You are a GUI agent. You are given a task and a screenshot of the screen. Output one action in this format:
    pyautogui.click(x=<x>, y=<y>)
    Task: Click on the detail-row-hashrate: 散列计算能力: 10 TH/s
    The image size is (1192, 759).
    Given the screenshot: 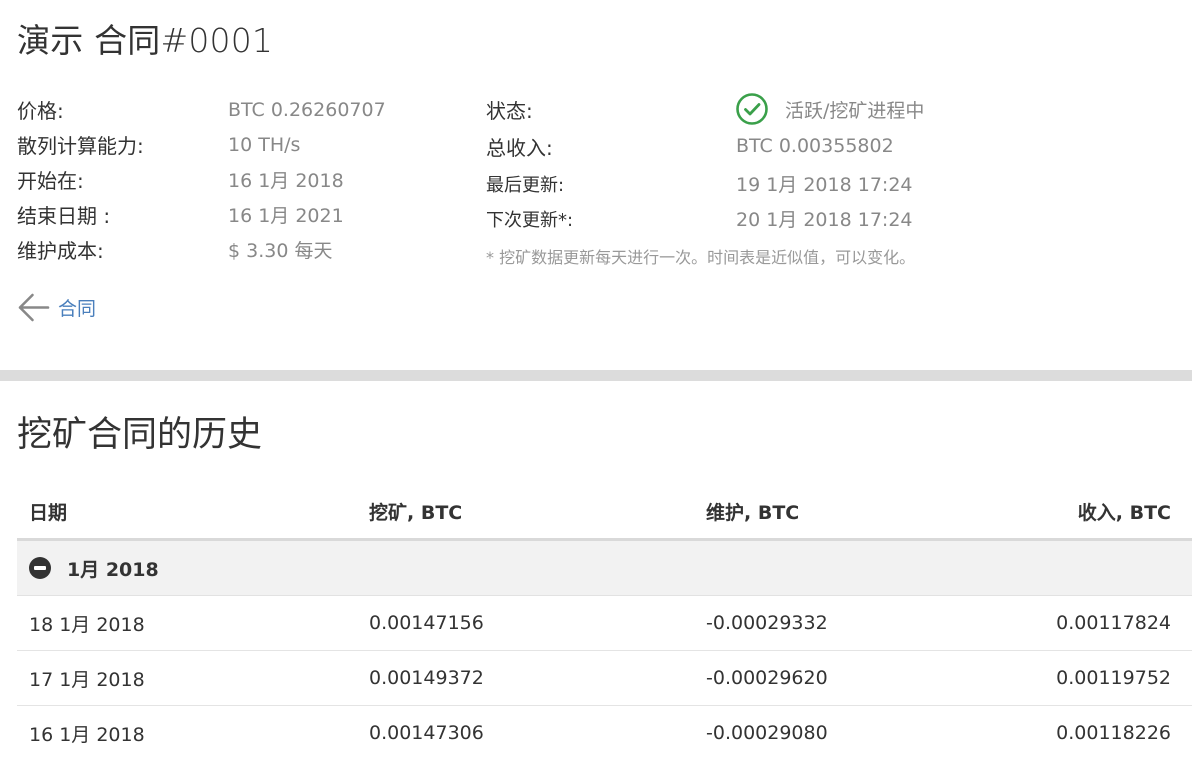 What is the action you would take?
    pyautogui.click(x=201, y=144)
    